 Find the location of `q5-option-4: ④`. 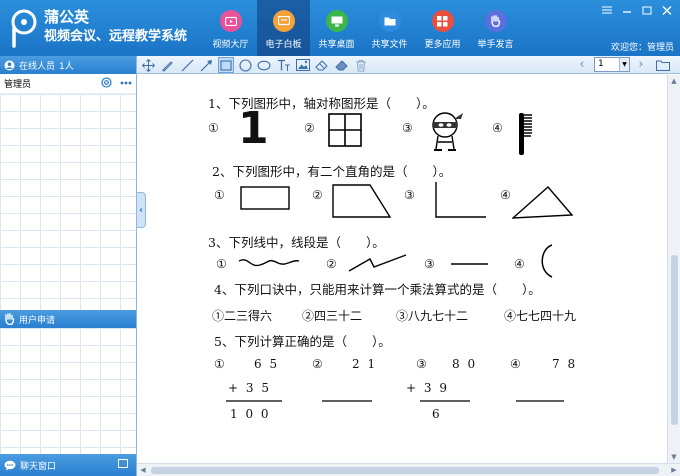

q5-option-4: ④ is located at coordinates (515, 364).